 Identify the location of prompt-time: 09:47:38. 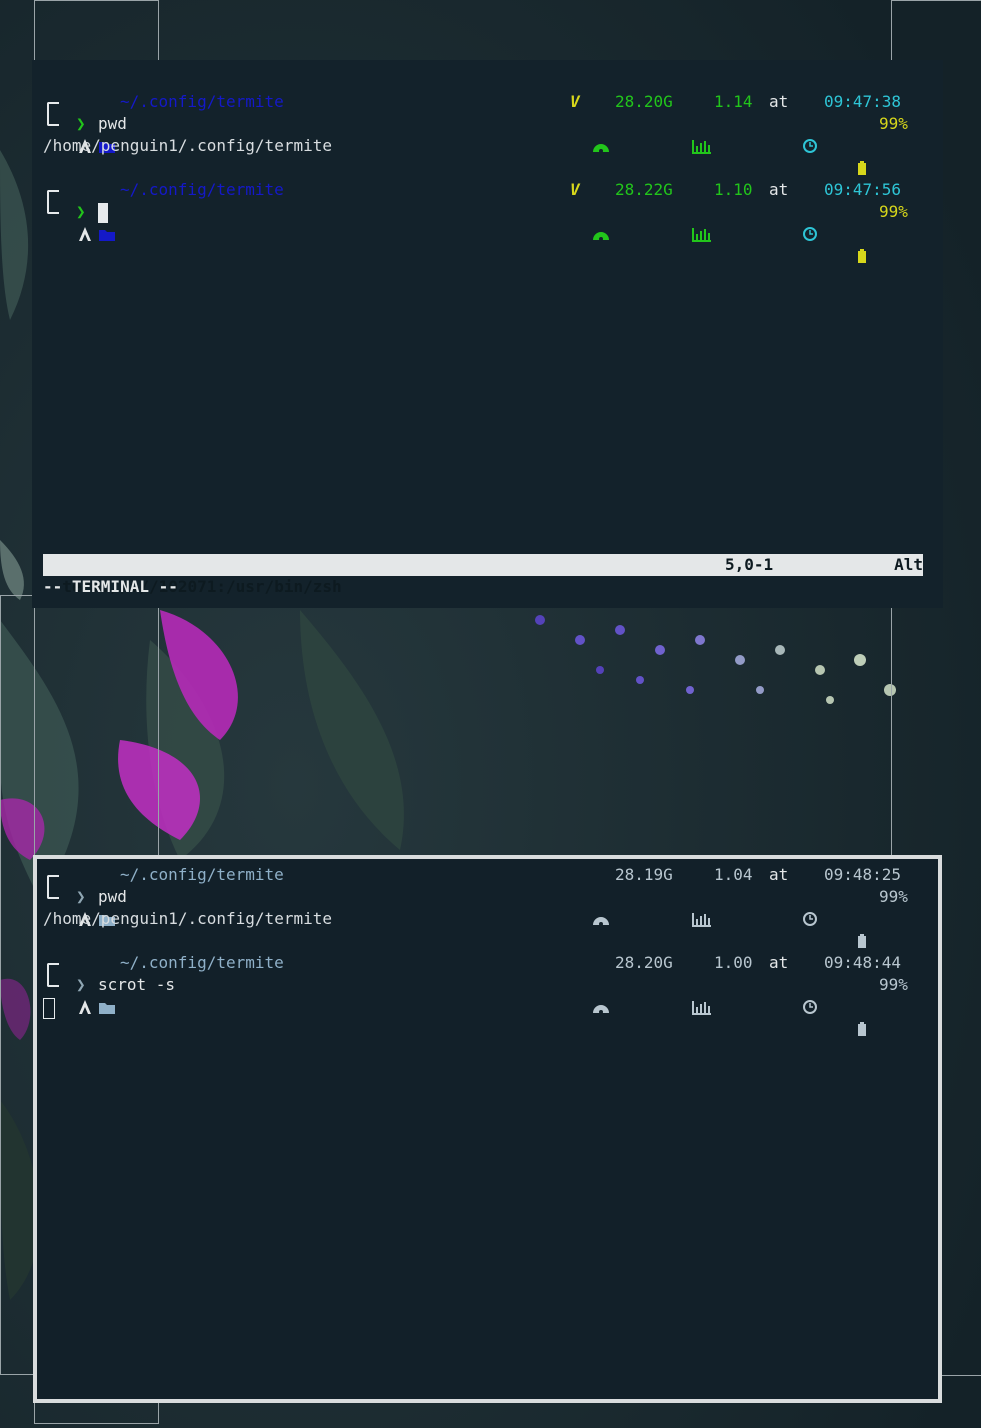
(863, 101).